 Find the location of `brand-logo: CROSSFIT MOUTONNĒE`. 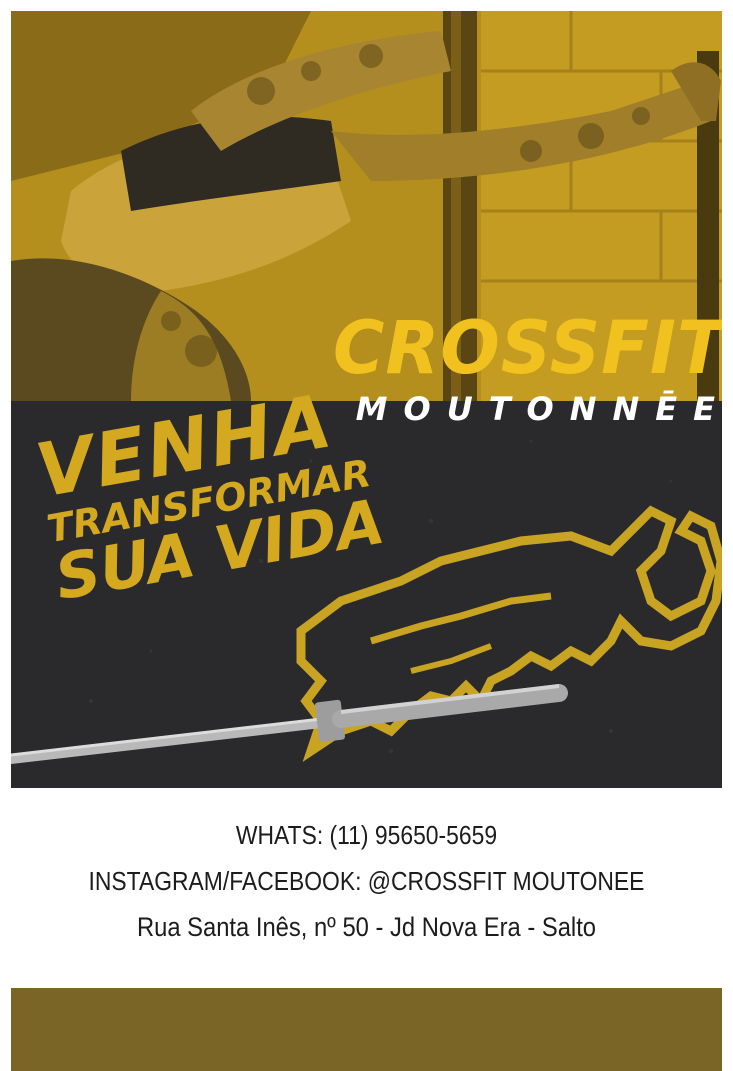

brand-logo: CROSSFIT MOUTONNĒE is located at coordinates (527, 366).